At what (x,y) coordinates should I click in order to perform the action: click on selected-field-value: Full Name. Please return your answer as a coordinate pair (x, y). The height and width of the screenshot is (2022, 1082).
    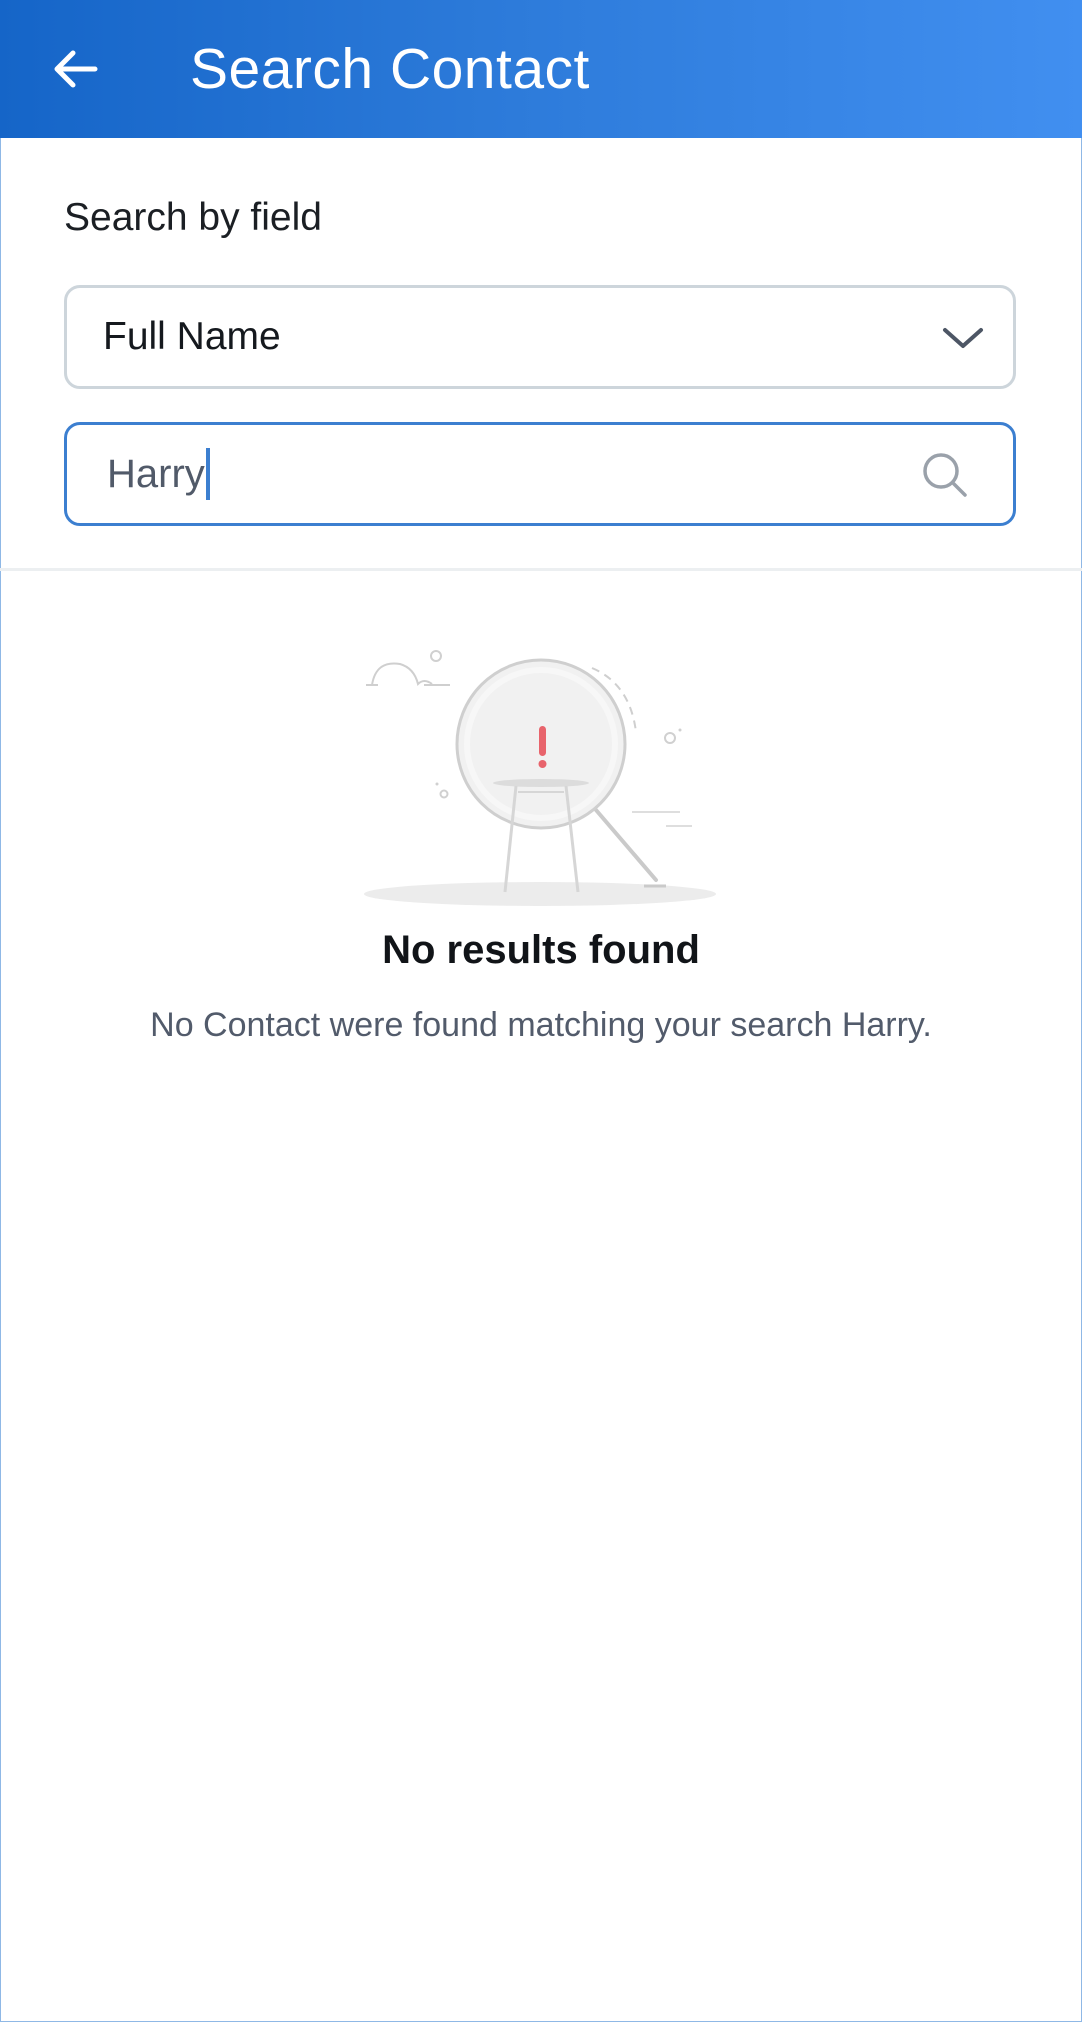
    Looking at the image, I should click on (192, 336).